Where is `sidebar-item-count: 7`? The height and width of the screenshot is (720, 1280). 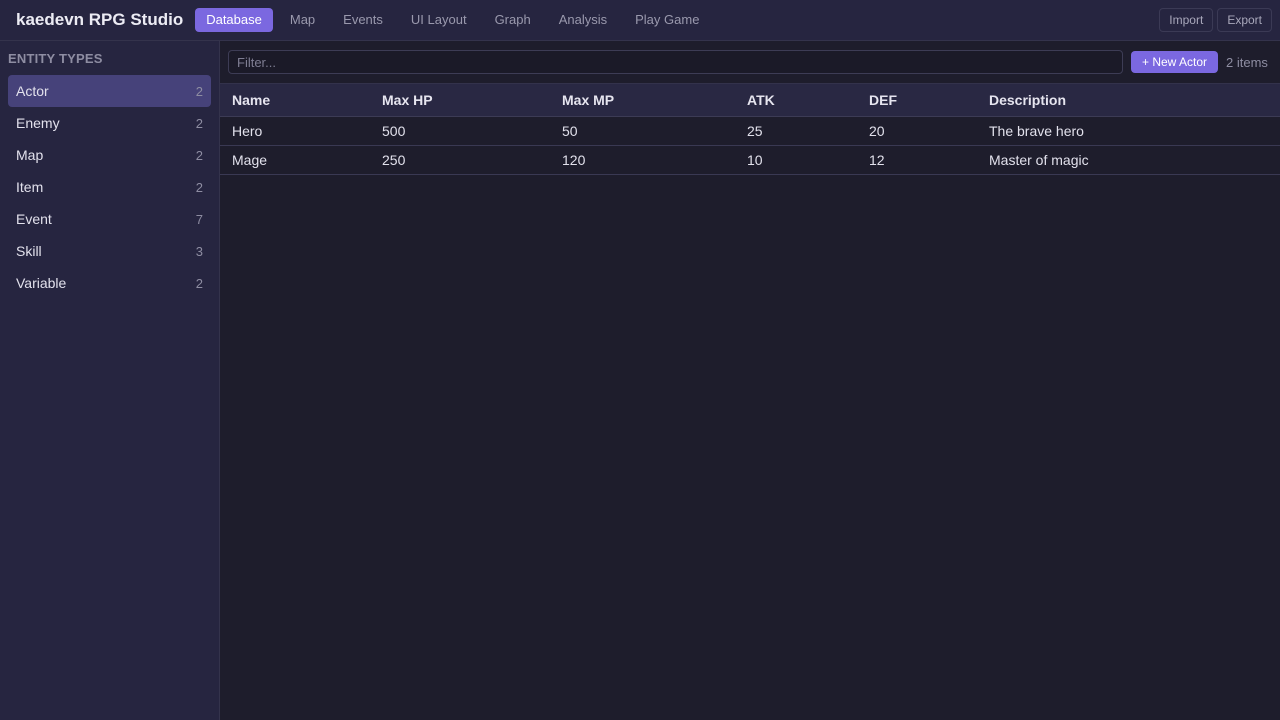
sidebar-item-count: 7 is located at coordinates (199, 219).